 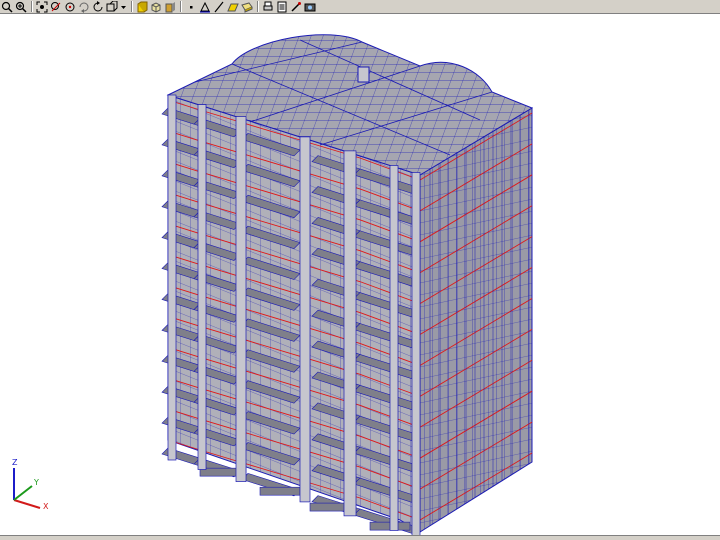 I want to click on chevron-down-icon, so click(x=123, y=7).